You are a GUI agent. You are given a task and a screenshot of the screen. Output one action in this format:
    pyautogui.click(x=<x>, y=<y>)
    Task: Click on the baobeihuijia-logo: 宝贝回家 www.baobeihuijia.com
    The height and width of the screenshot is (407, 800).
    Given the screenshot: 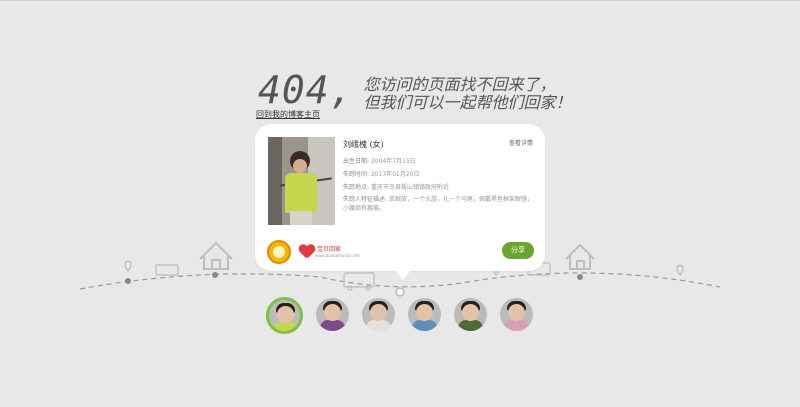 What is the action you would take?
    pyautogui.click(x=329, y=252)
    